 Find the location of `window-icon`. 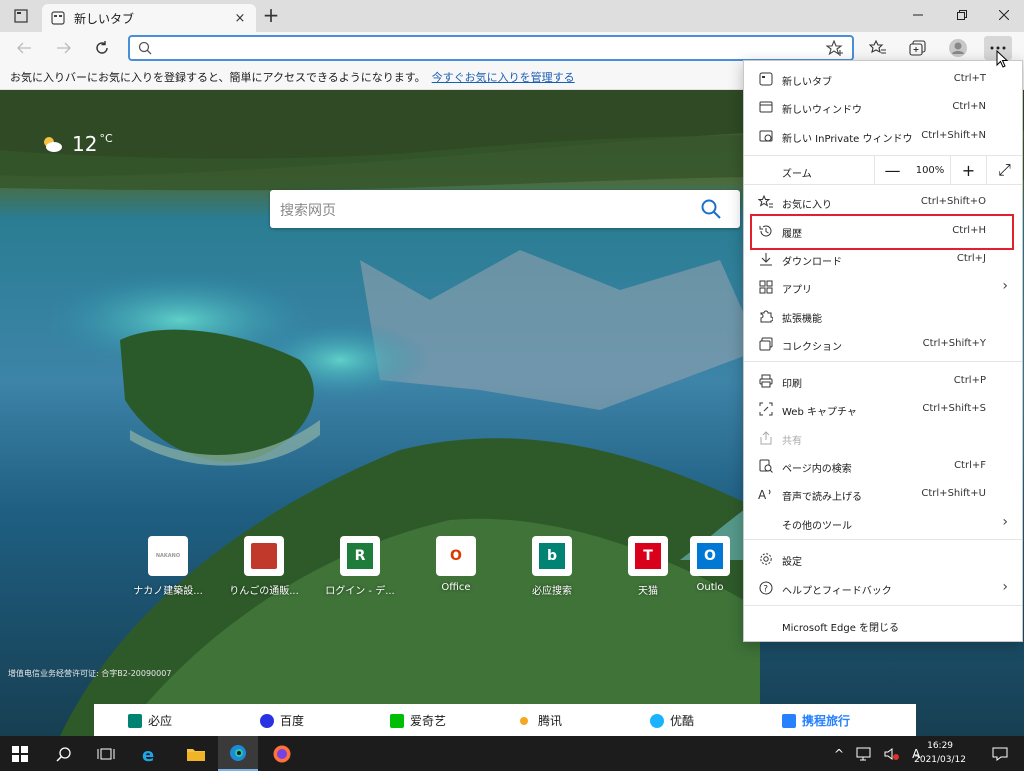

window-icon is located at coordinates (766, 107).